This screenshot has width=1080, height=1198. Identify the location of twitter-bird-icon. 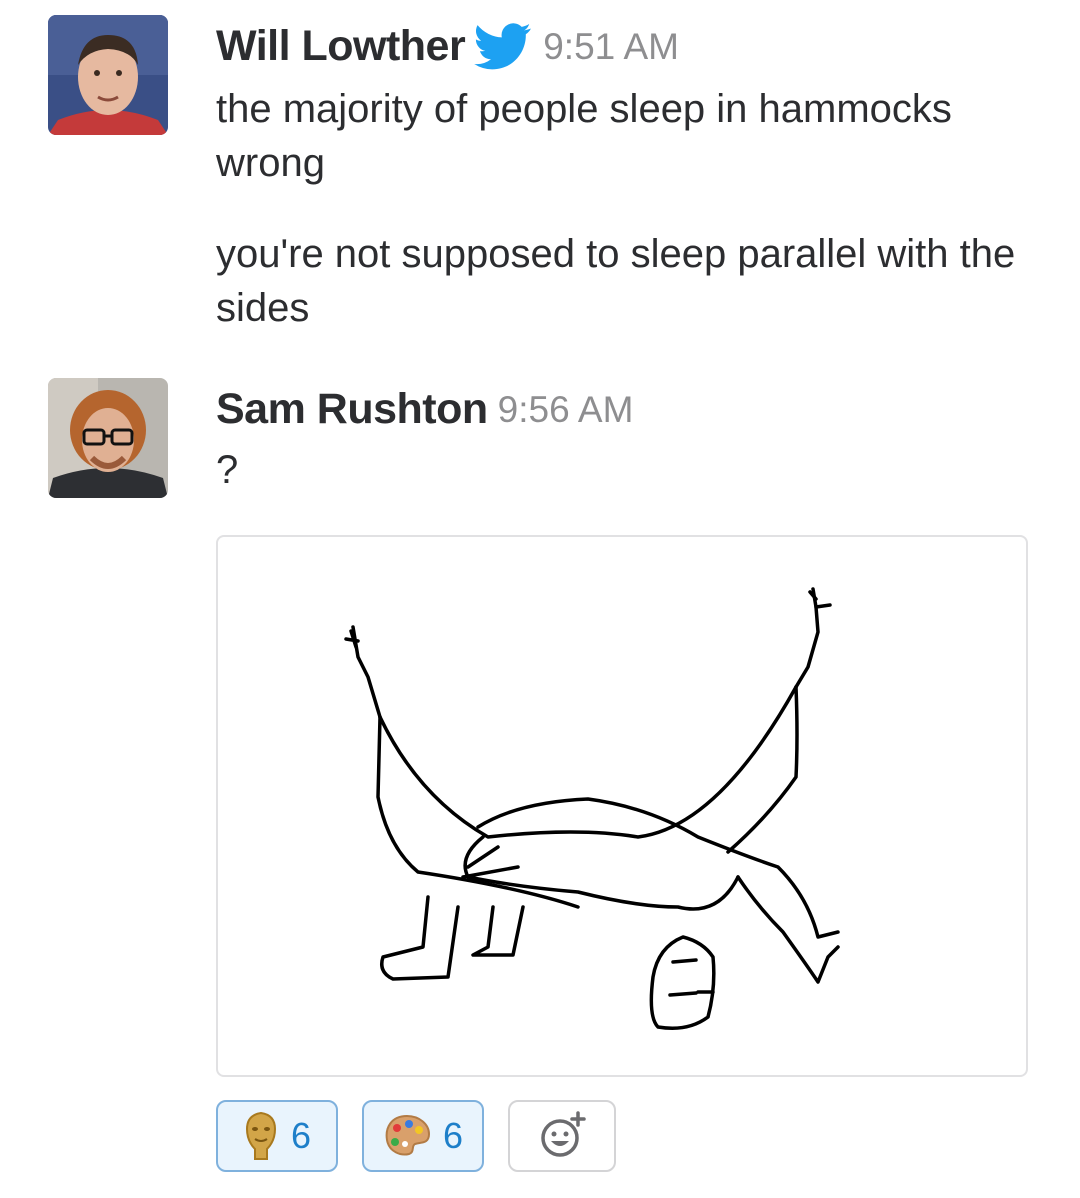
(503, 46).